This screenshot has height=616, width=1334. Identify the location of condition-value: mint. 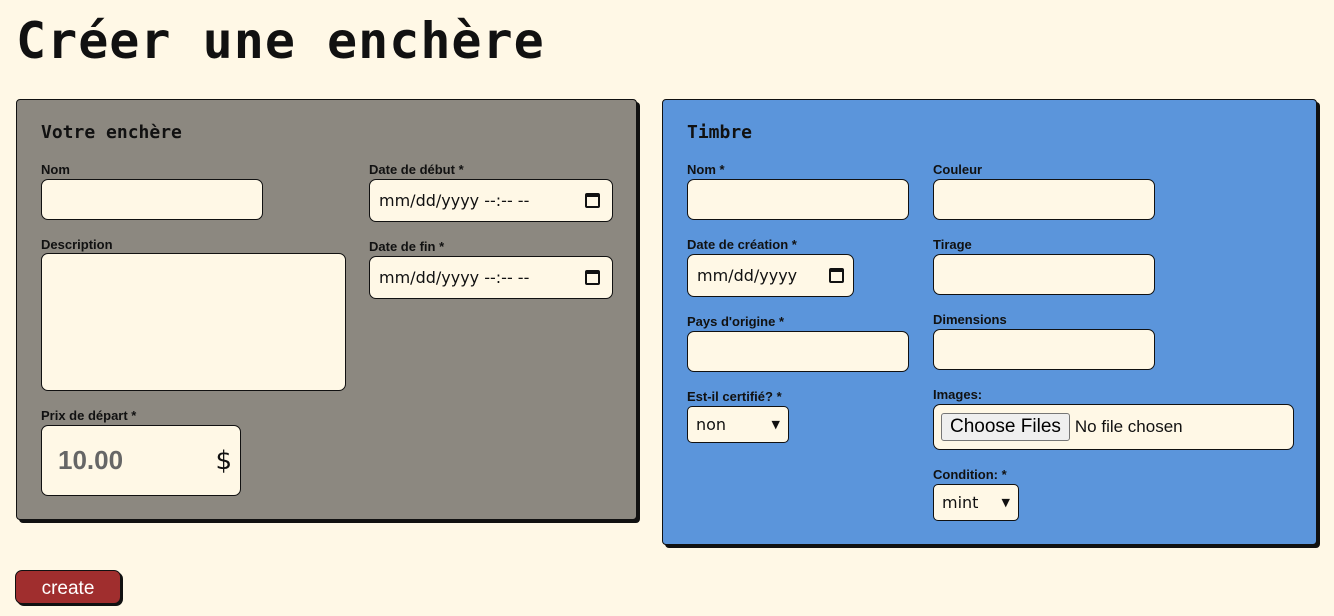
(960, 502).